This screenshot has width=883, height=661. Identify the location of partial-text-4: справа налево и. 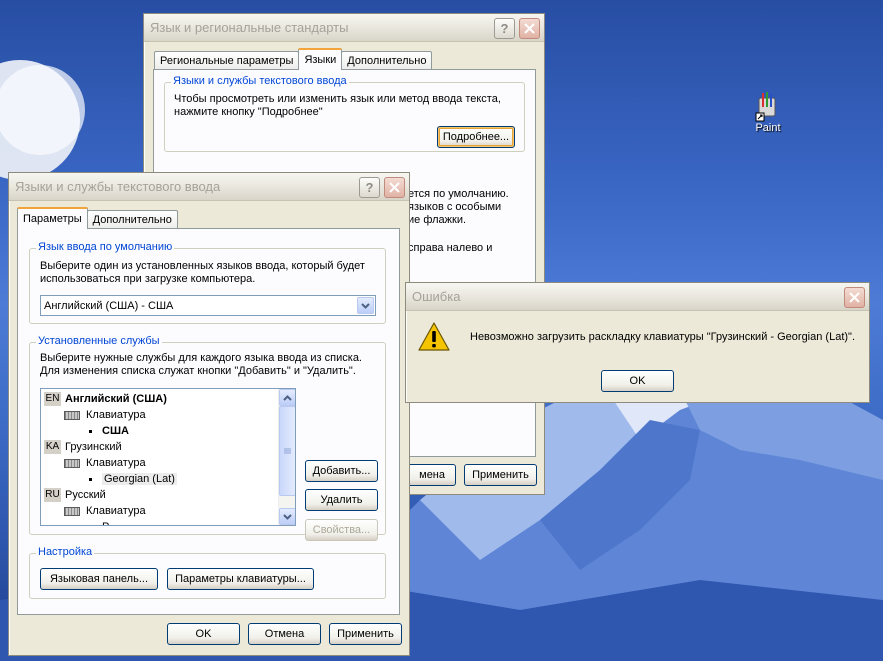
(450, 248).